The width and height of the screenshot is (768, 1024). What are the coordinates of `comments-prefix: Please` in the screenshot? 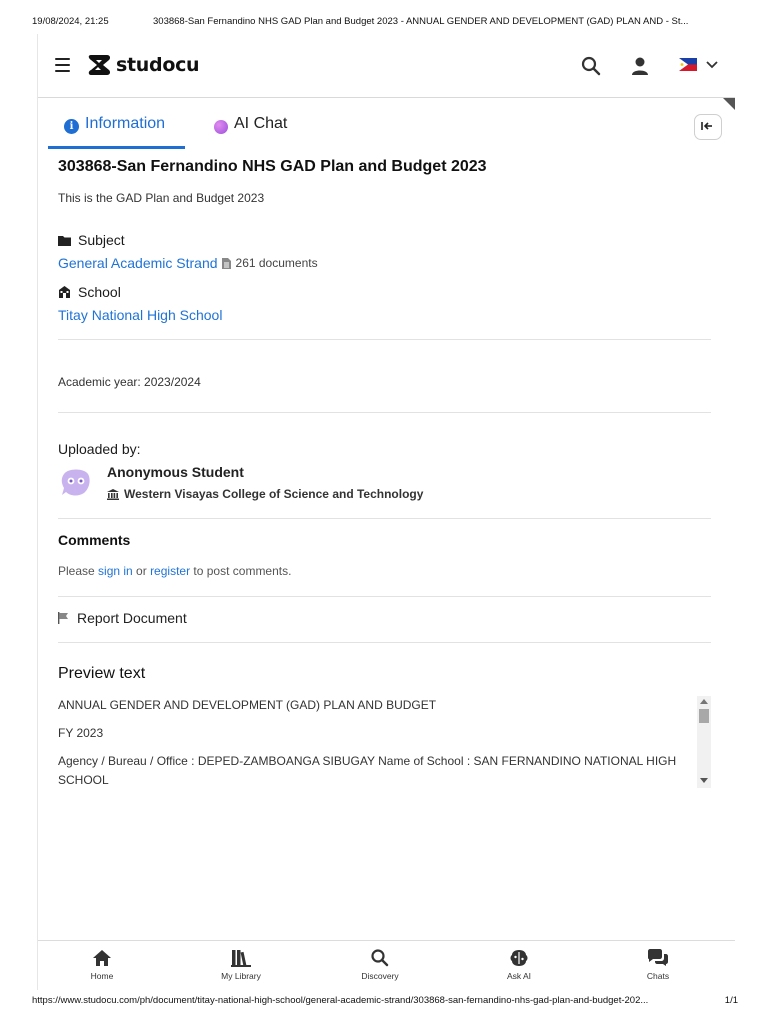 It's located at (78, 571).